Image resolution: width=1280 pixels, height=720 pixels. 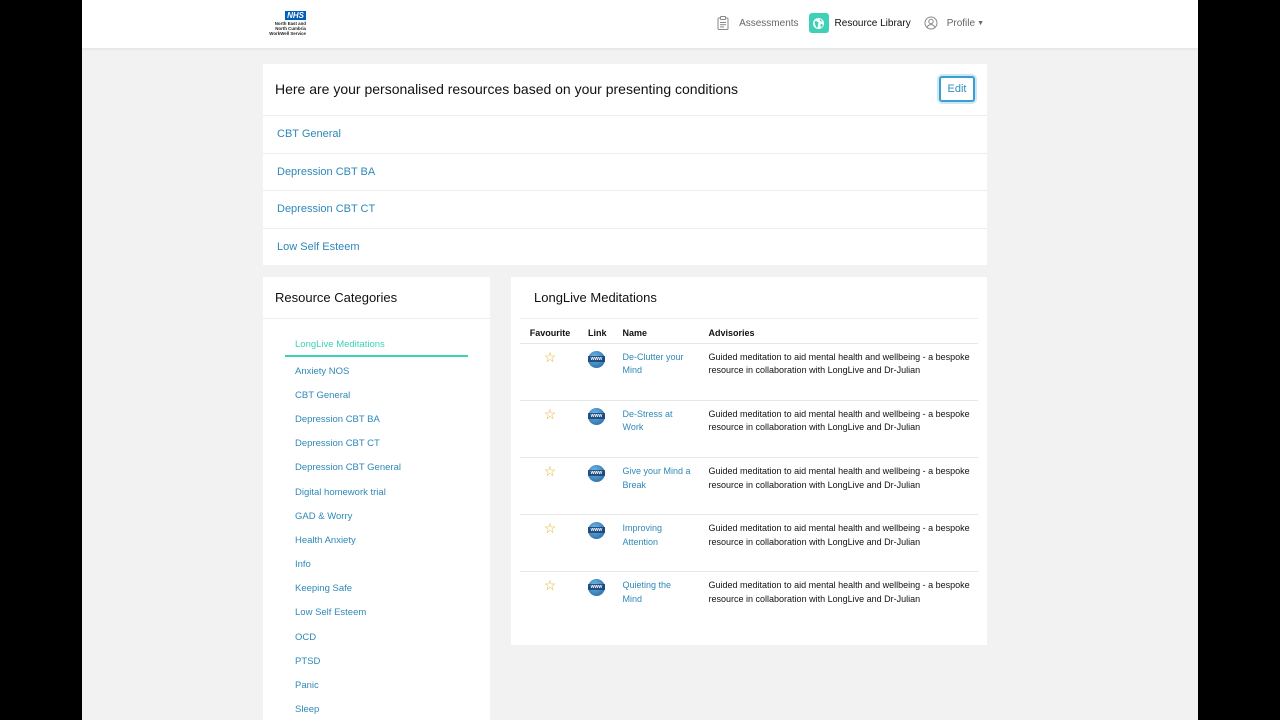 I want to click on category-item: PTSD, so click(x=376, y=661).